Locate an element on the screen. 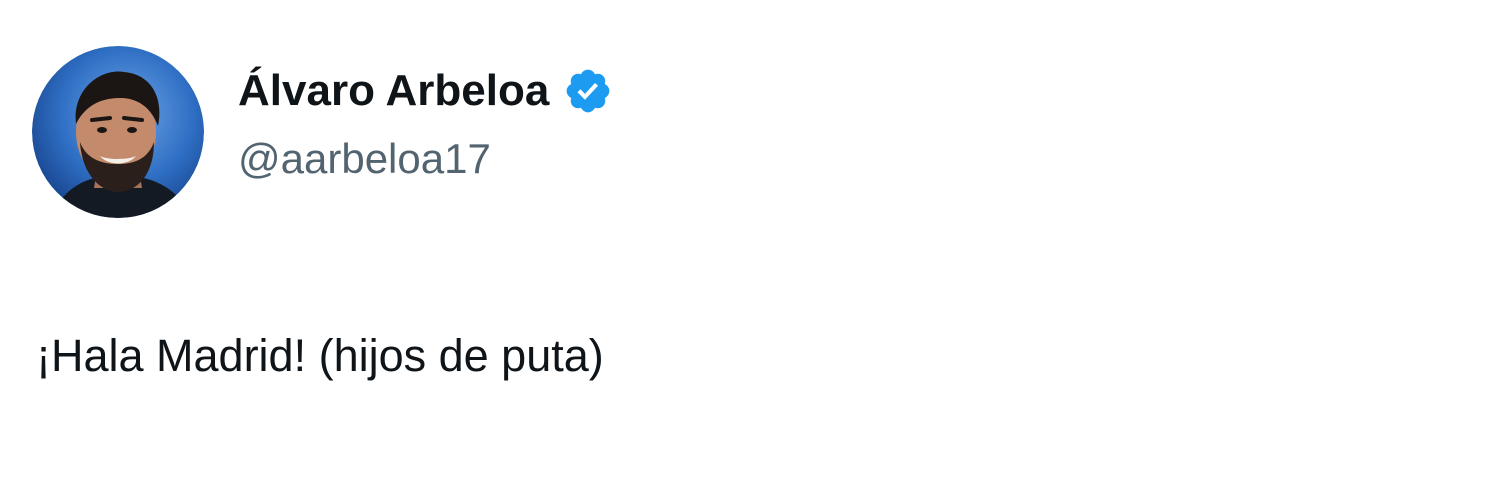 The image size is (1499, 499). avatar is located at coordinates (118, 132).